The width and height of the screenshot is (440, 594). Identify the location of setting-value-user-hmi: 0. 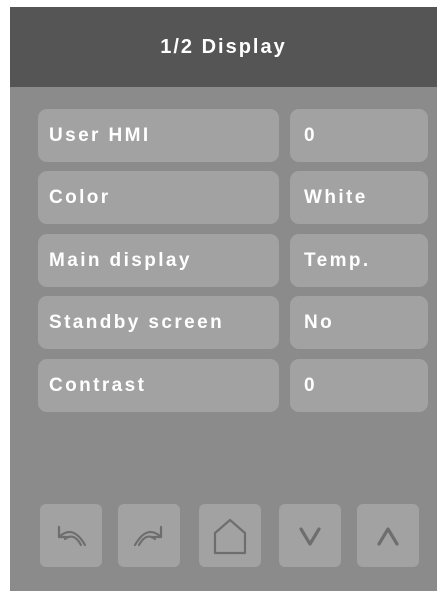
(359, 135).